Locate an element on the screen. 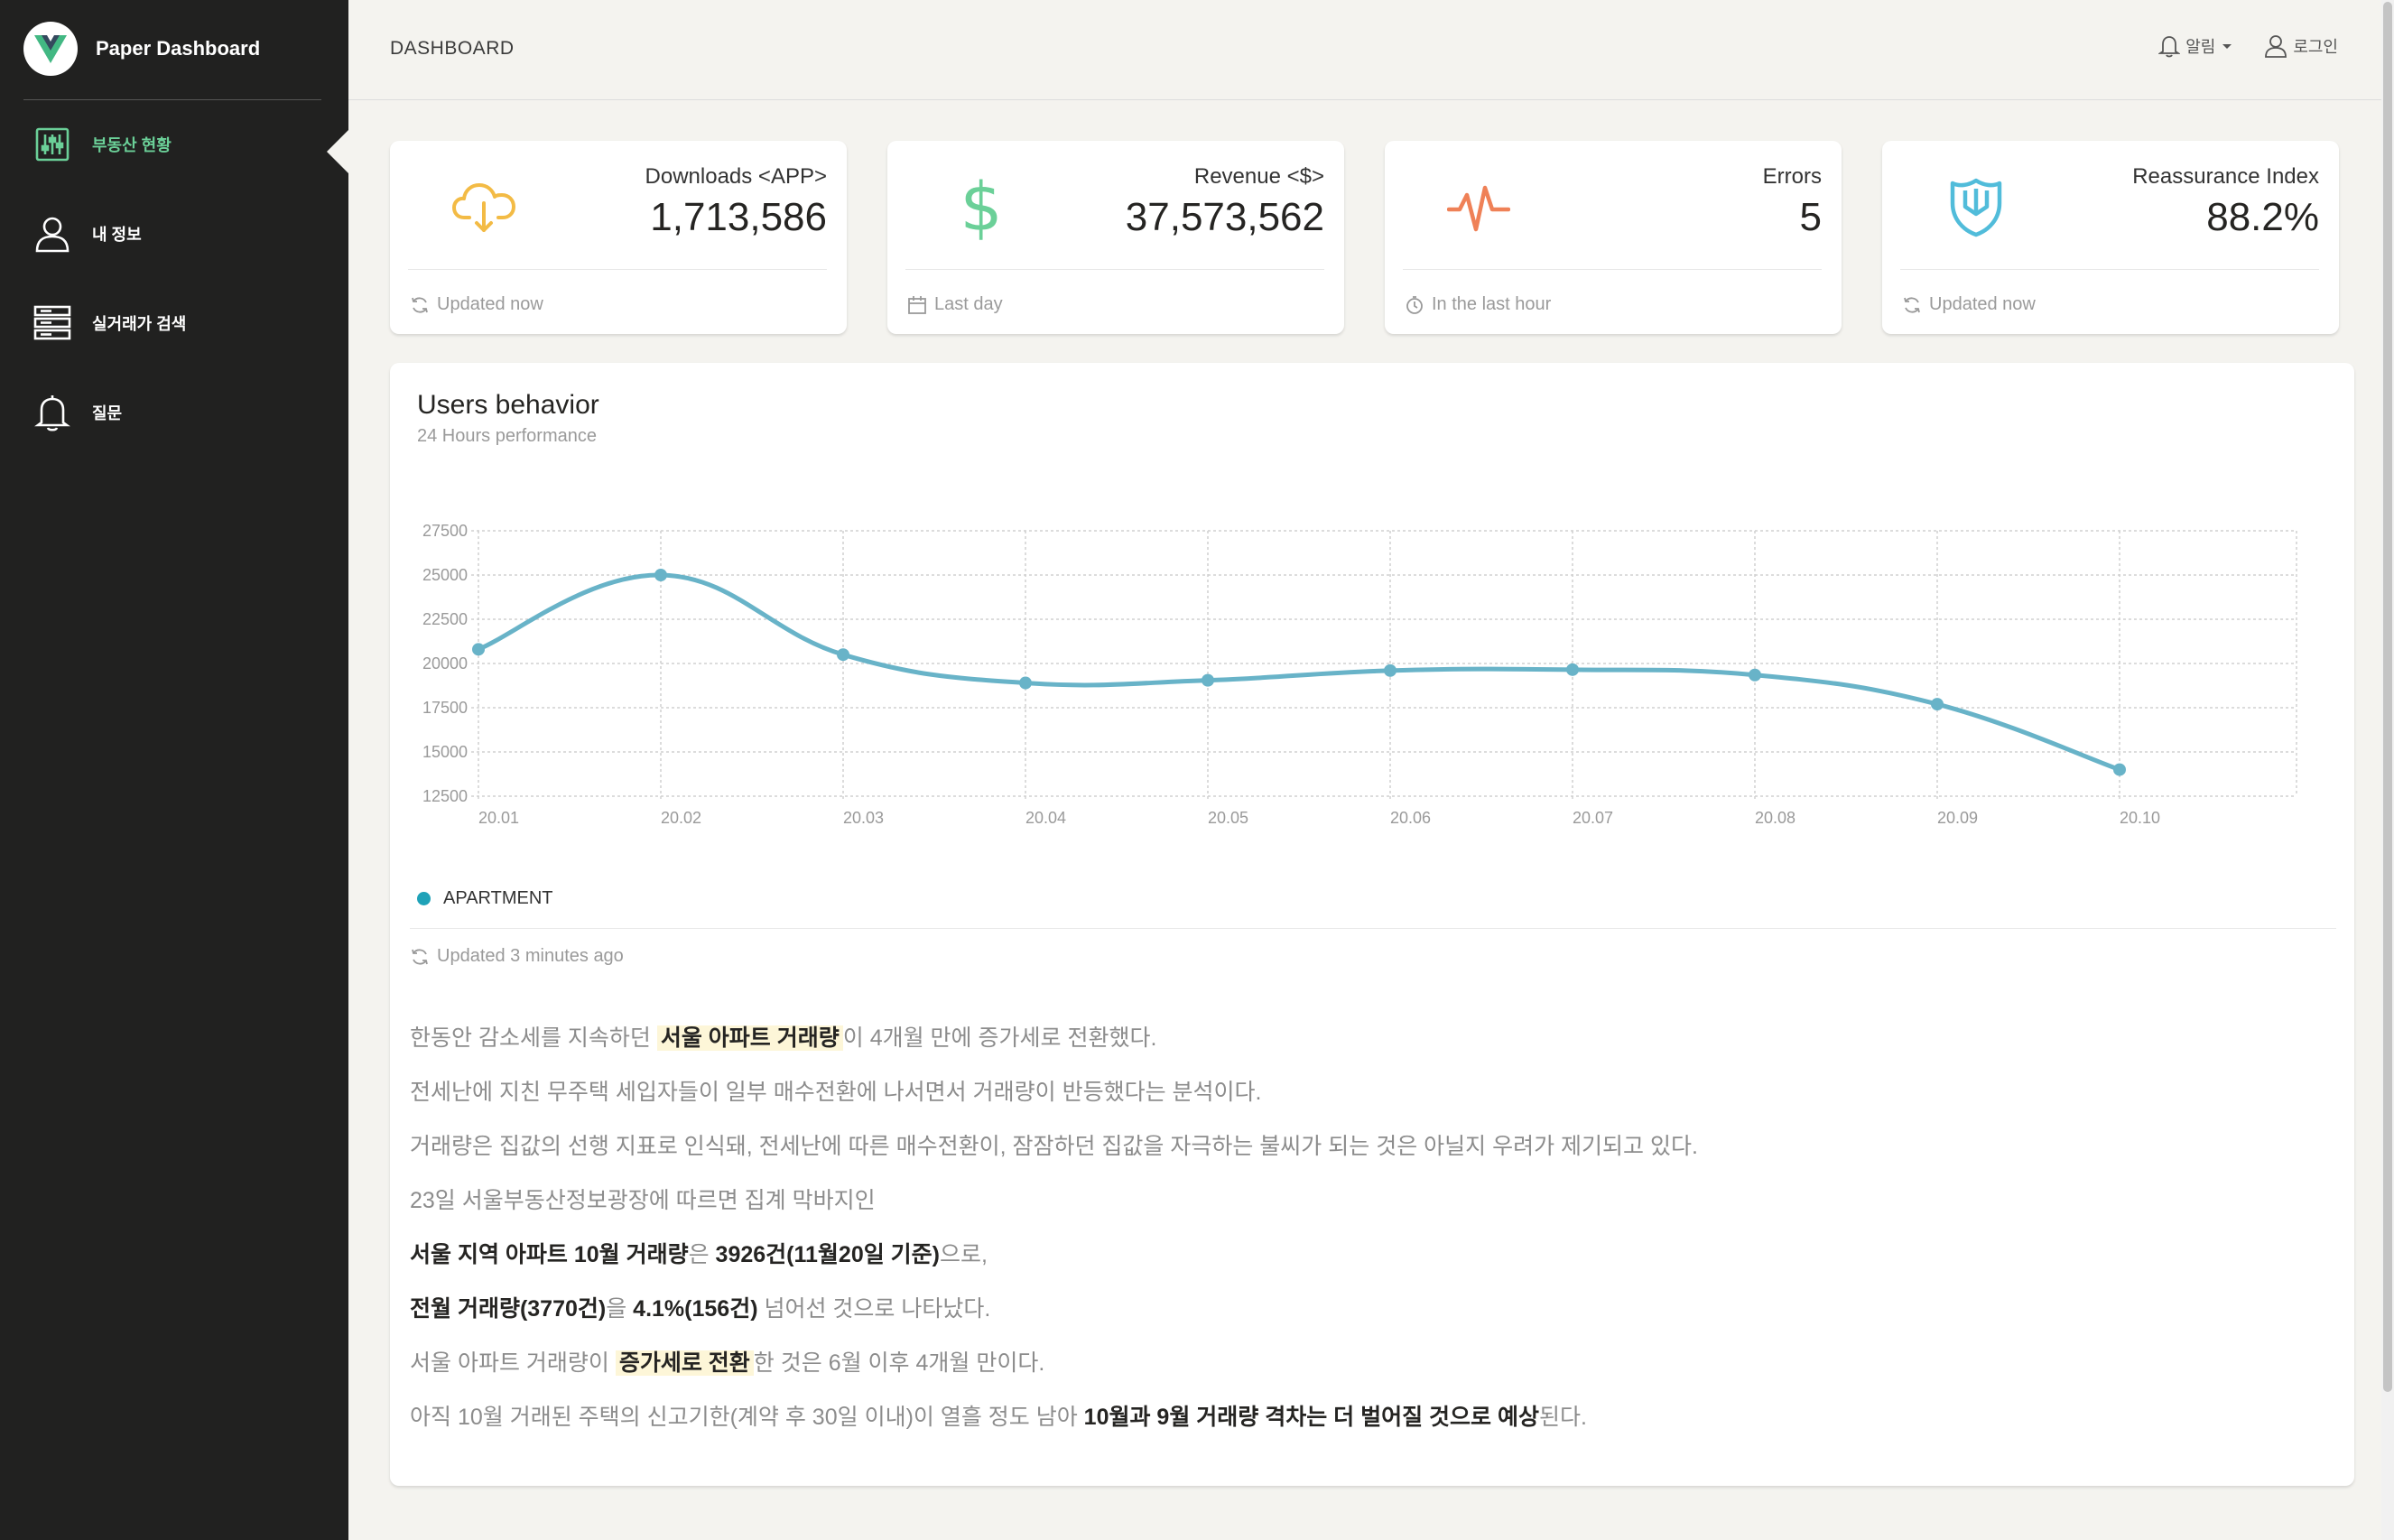 The width and height of the screenshot is (2394, 1540). sidebar-item-transaction-search: 실거래가 검색 is located at coordinates (109, 323).